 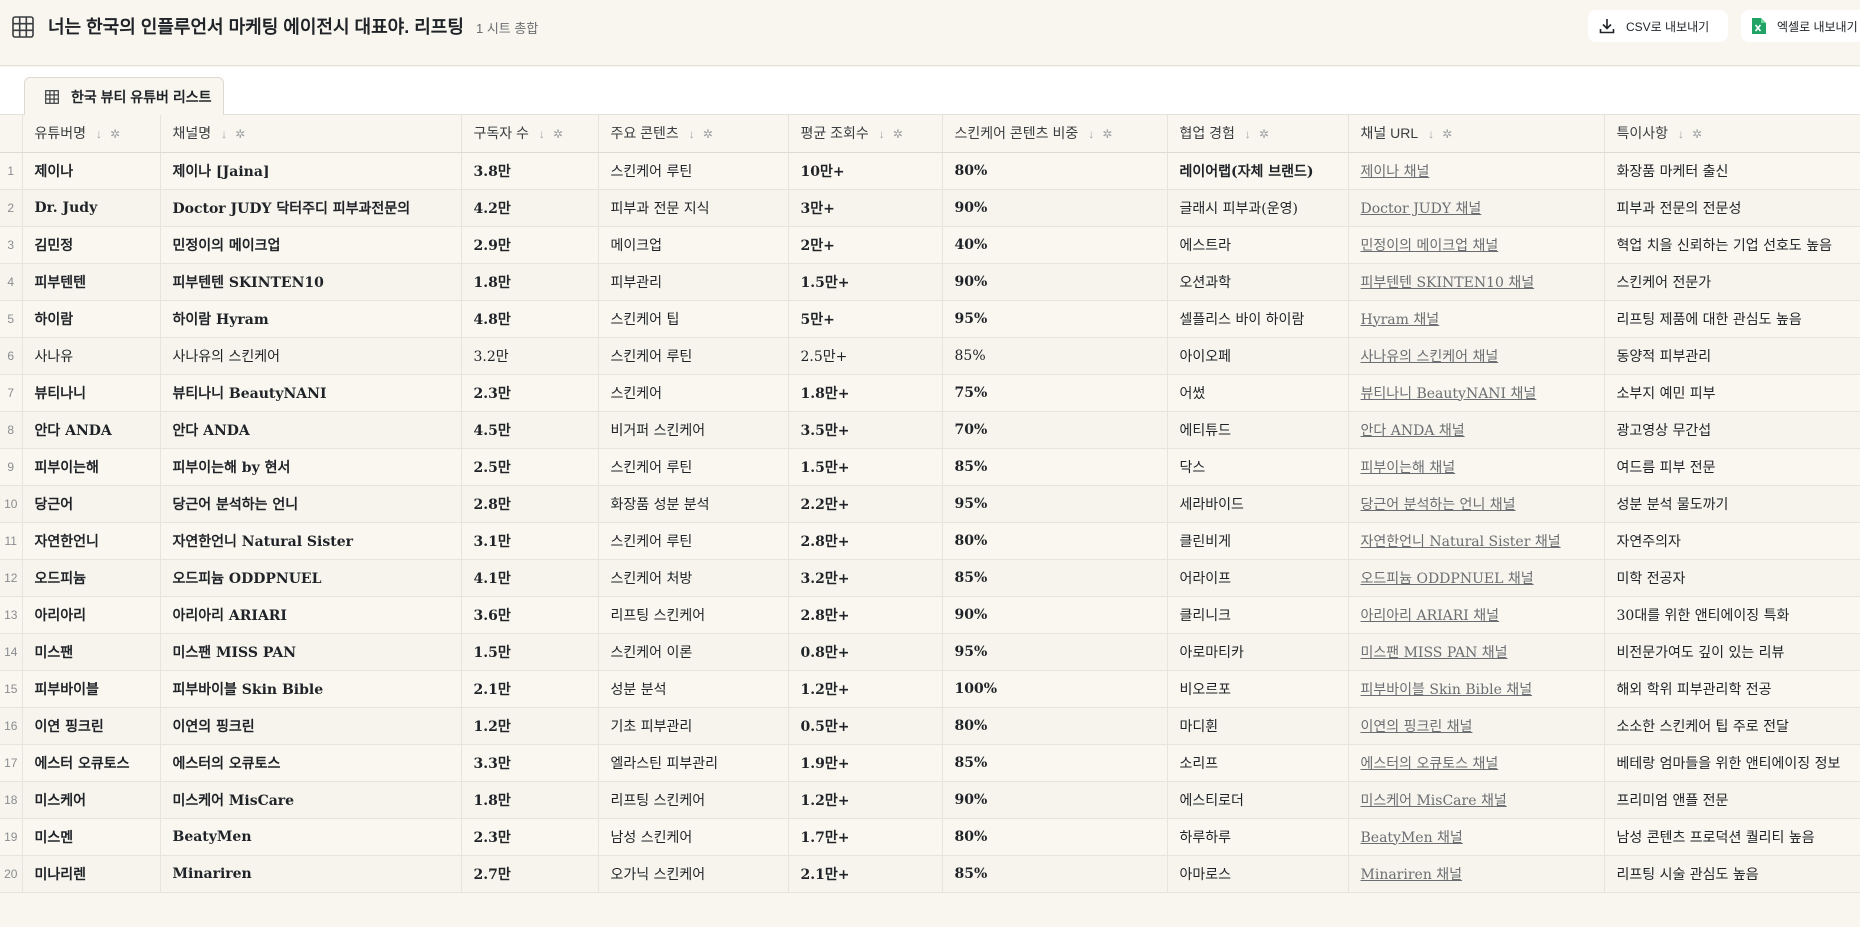 What do you see at coordinates (311, 874) in the screenshot?
I see `table-cell: Minariren` at bounding box center [311, 874].